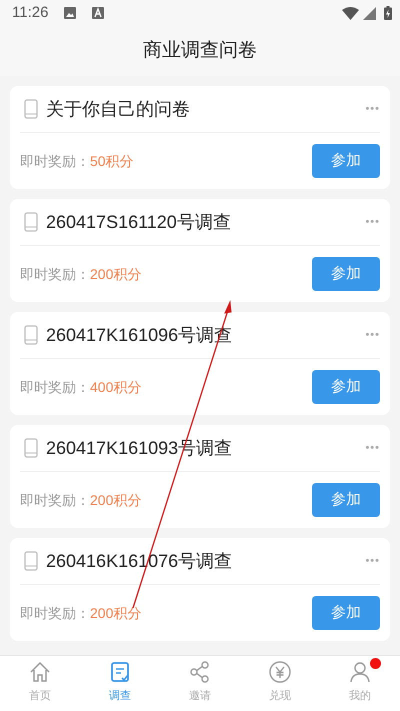 The image size is (400, 711). What do you see at coordinates (120, 672) in the screenshot?
I see `survey-icon` at bounding box center [120, 672].